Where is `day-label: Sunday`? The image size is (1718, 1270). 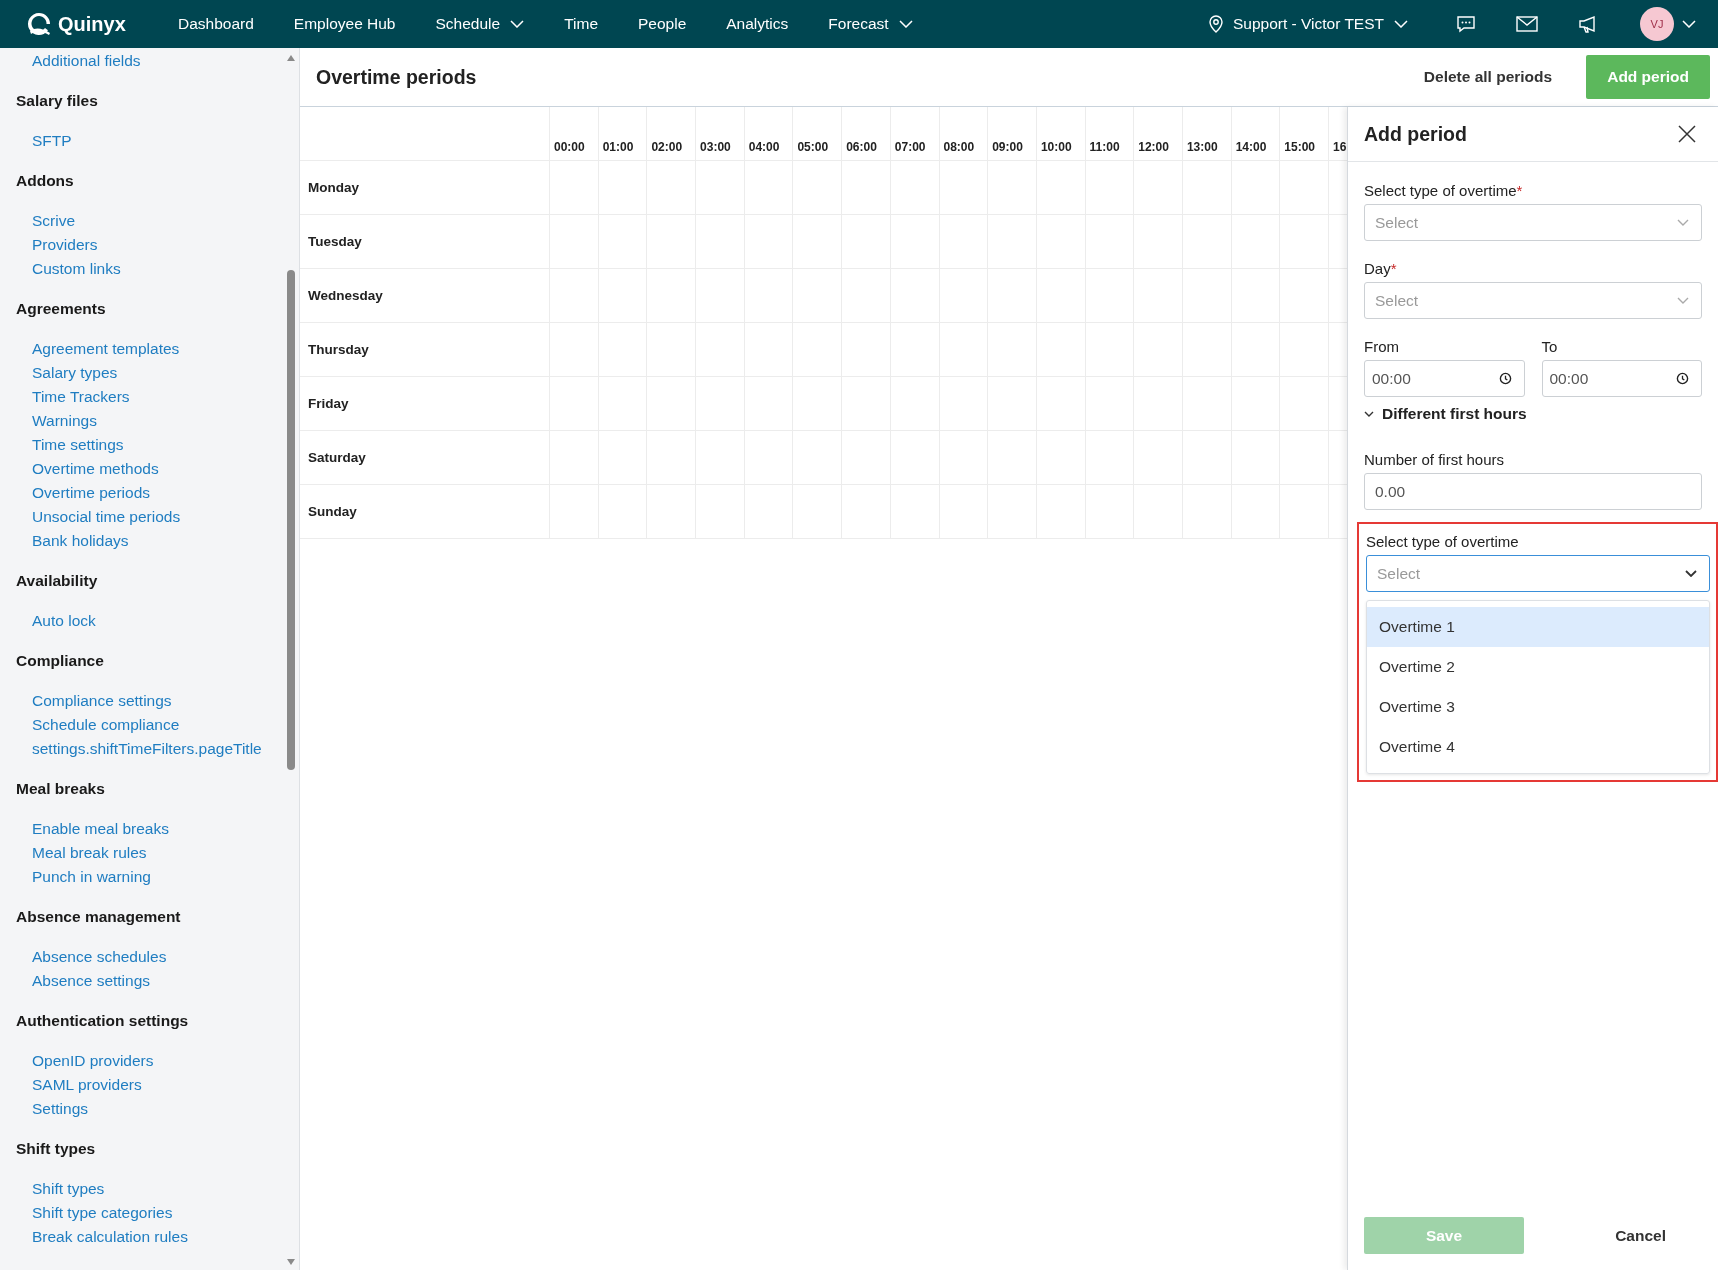
day-label: Sunday is located at coordinates (332, 511).